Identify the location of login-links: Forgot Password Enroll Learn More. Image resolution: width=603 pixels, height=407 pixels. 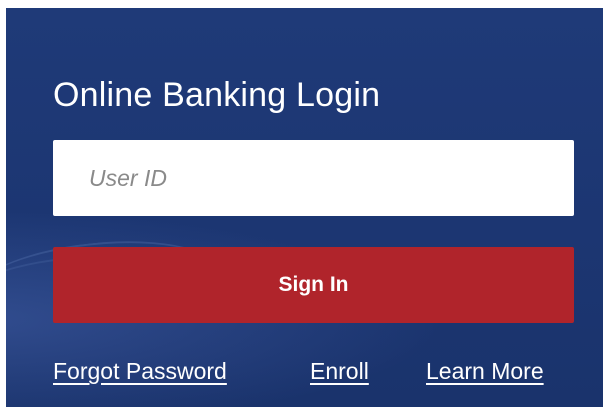
(323, 373).